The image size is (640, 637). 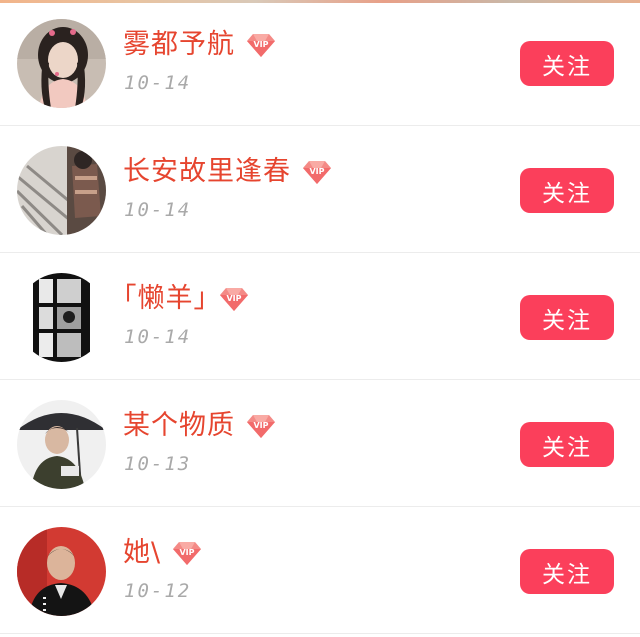 I want to click on name-line: 某个物质 VIP, so click(x=201, y=426).